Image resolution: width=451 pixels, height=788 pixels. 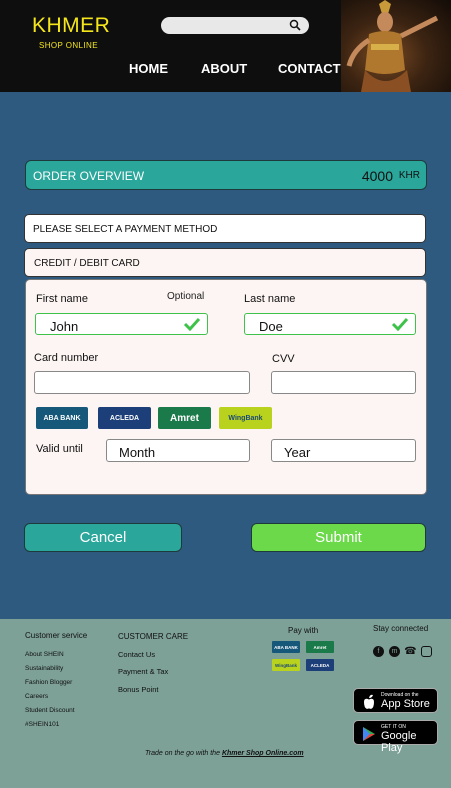 What do you see at coordinates (42, 724) in the screenshot?
I see `footer-link: #SHEIN101` at bounding box center [42, 724].